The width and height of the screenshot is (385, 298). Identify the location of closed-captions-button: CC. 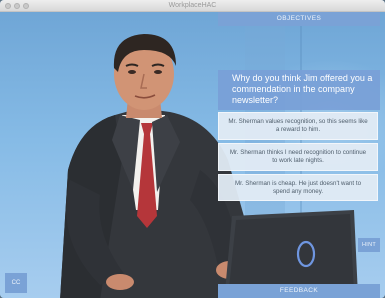
(16, 283).